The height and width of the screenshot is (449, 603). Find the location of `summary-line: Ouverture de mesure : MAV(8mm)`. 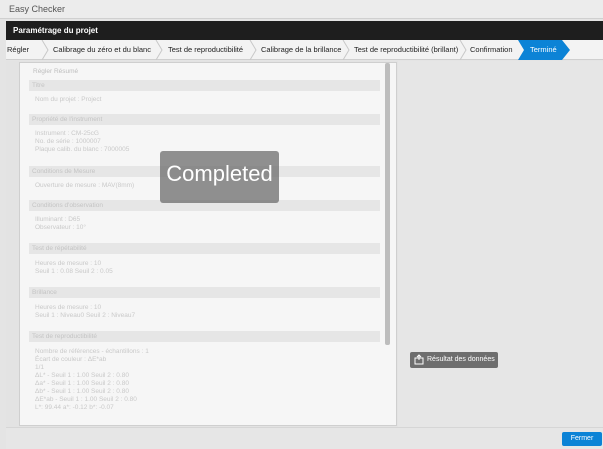

summary-line: Ouverture de mesure : MAV(8mm) is located at coordinates (85, 185).